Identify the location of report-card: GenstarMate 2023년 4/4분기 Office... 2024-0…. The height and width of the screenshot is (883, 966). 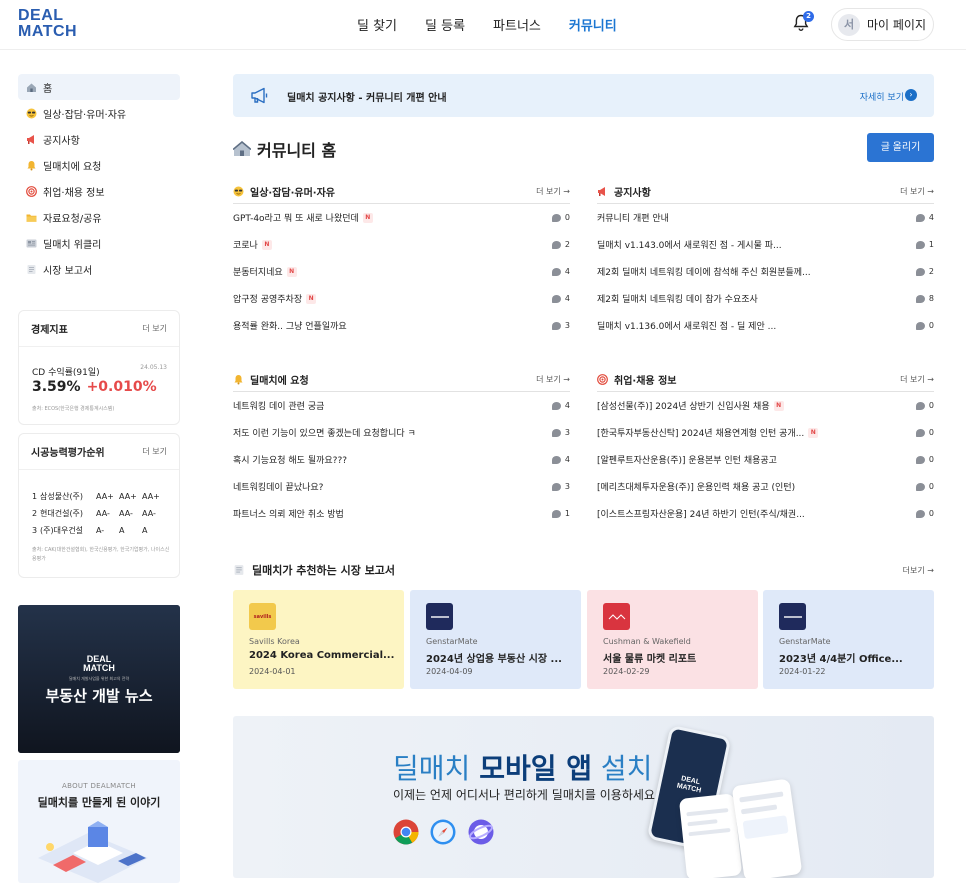
(848, 639).